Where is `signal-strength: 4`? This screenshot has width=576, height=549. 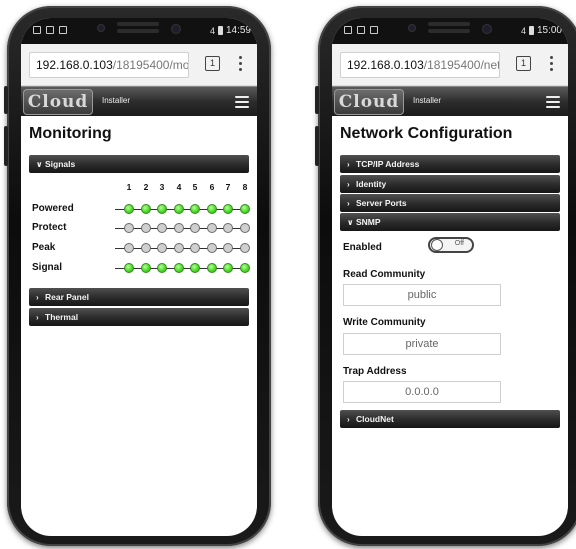 signal-strength: 4 is located at coordinates (212, 30).